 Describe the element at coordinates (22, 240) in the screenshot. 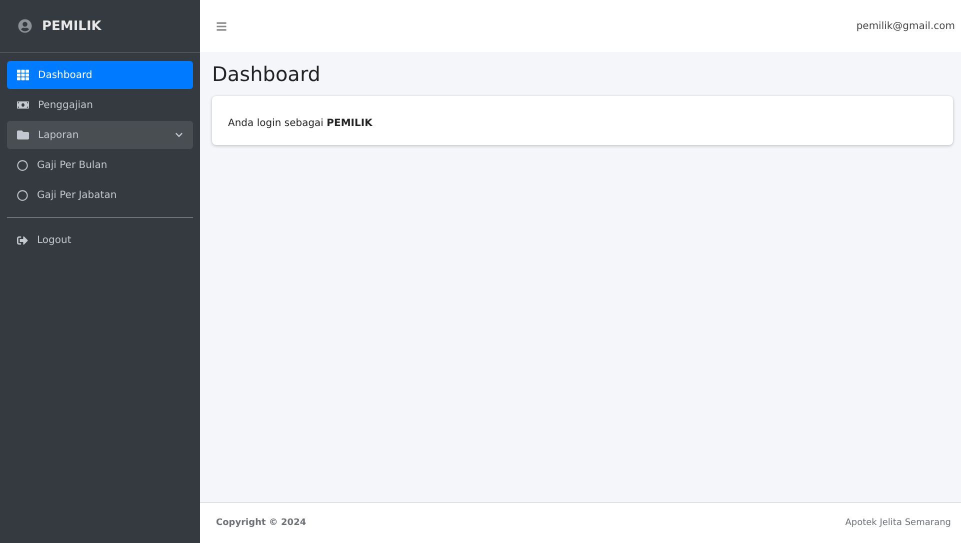

I see `logout-icon` at that location.